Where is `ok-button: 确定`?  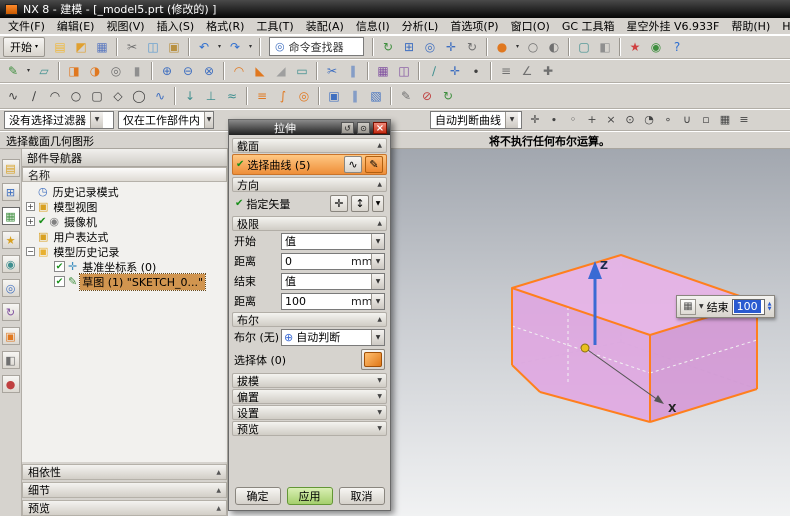 ok-button: 确定 is located at coordinates (257, 496).